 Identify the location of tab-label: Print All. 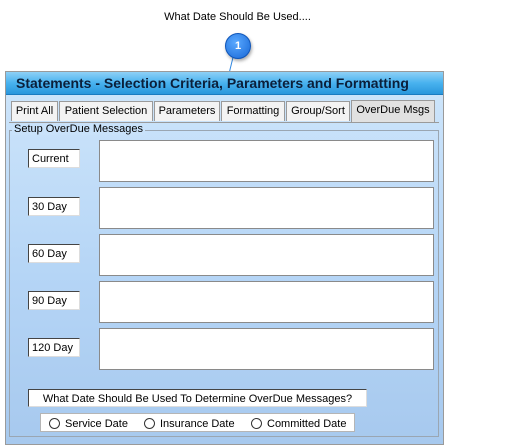
(34, 111).